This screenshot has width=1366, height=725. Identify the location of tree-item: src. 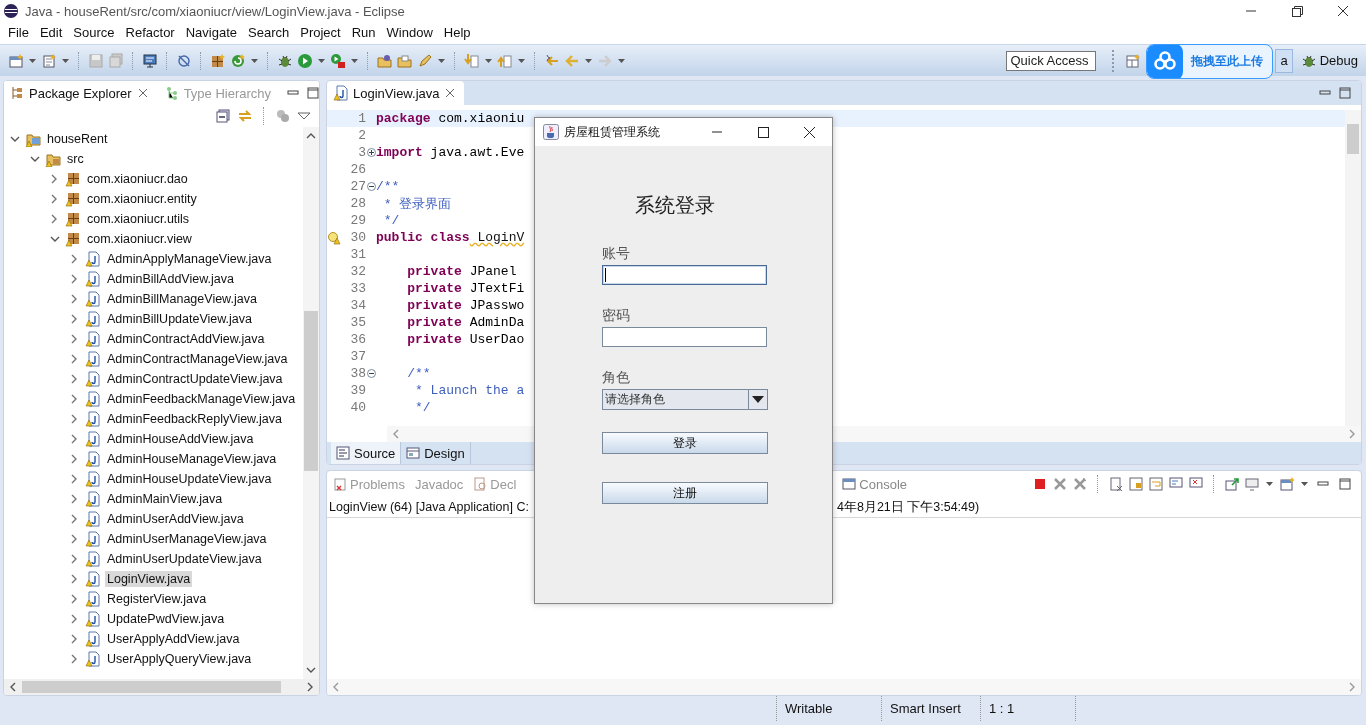
(75, 159).